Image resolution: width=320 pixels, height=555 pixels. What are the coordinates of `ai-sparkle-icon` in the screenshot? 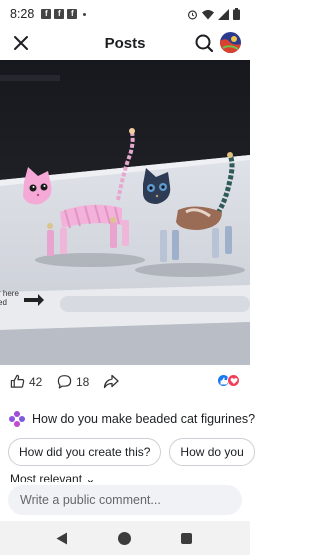 It's located at (17, 419).